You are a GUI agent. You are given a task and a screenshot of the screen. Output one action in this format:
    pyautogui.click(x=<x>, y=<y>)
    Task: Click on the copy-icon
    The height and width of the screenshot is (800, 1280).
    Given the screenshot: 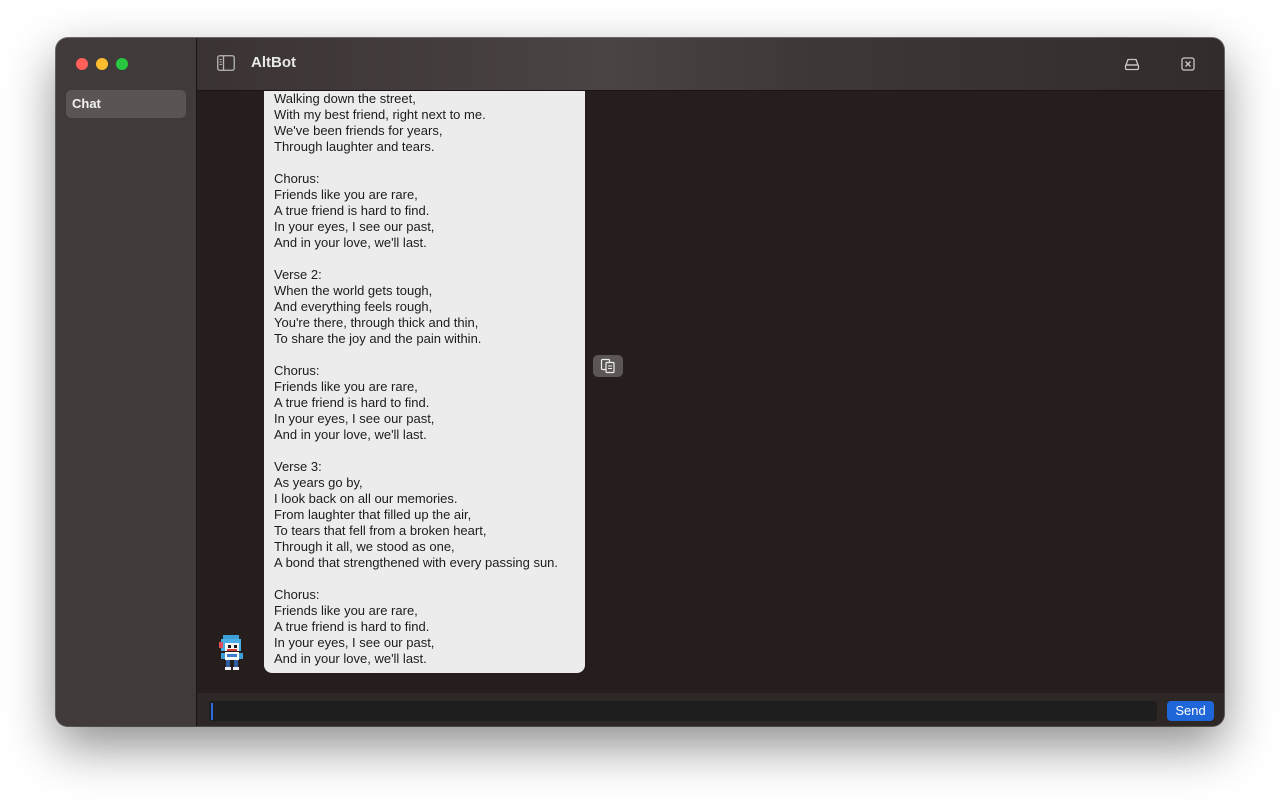 What is the action you would take?
    pyautogui.click(x=607, y=366)
    